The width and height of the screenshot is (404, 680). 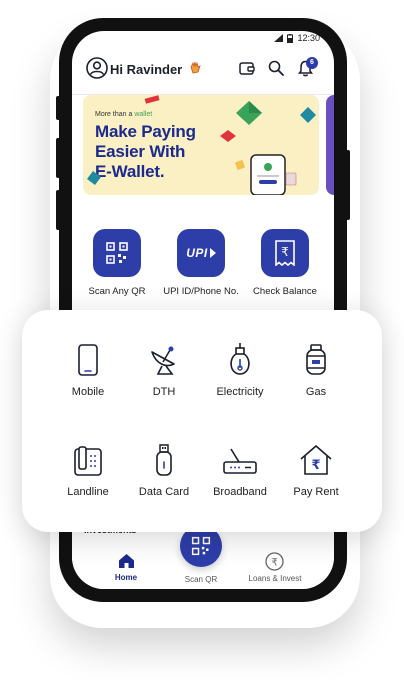 What do you see at coordinates (330, 145) in the screenshot?
I see `next-banner-peek` at bounding box center [330, 145].